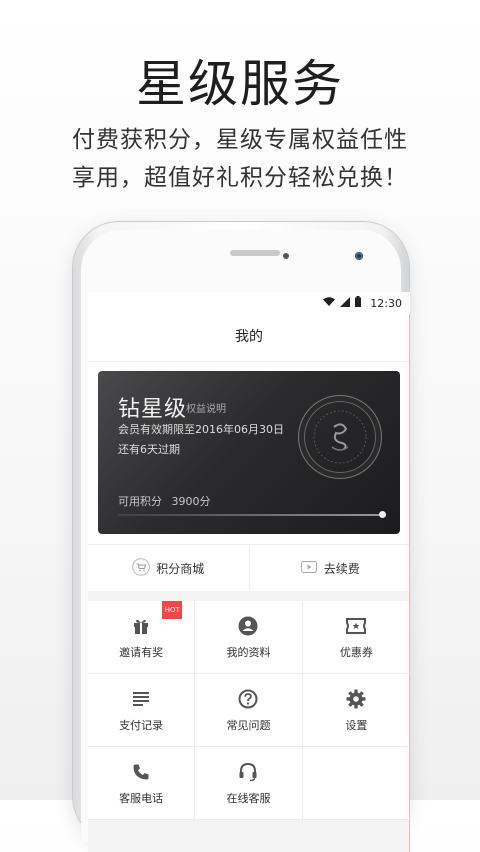  I want to click on list-icon, so click(141, 699).